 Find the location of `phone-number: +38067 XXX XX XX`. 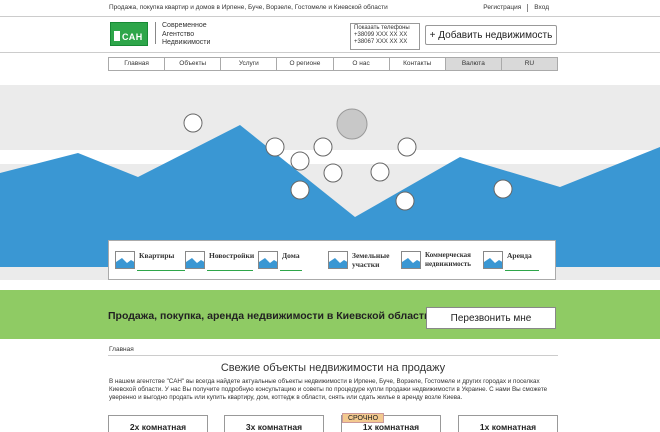

phone-number: +38067 XXX XX XX is located at coordinates (381, 42).